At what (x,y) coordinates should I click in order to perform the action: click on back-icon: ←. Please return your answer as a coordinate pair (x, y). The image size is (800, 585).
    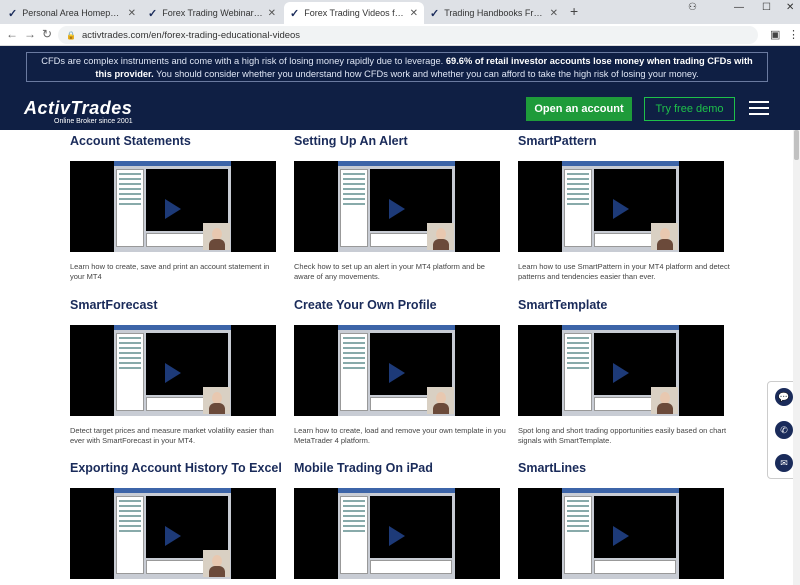
    Looking at the image, I should click on (12, 34).